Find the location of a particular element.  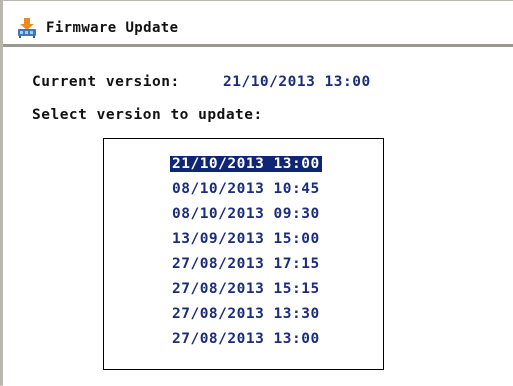

version-list-item: 21/10/2013 13:00 is located at coordinates (243, 165).